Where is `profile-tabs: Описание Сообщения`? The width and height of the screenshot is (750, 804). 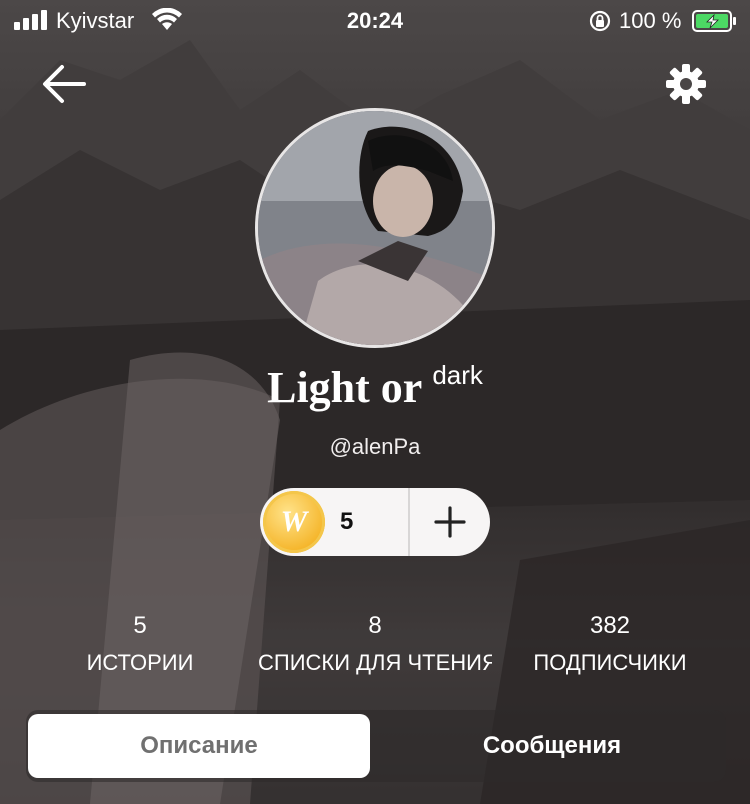
profile-tabs: Описание Сообщения is located at coordinates (376, 746).